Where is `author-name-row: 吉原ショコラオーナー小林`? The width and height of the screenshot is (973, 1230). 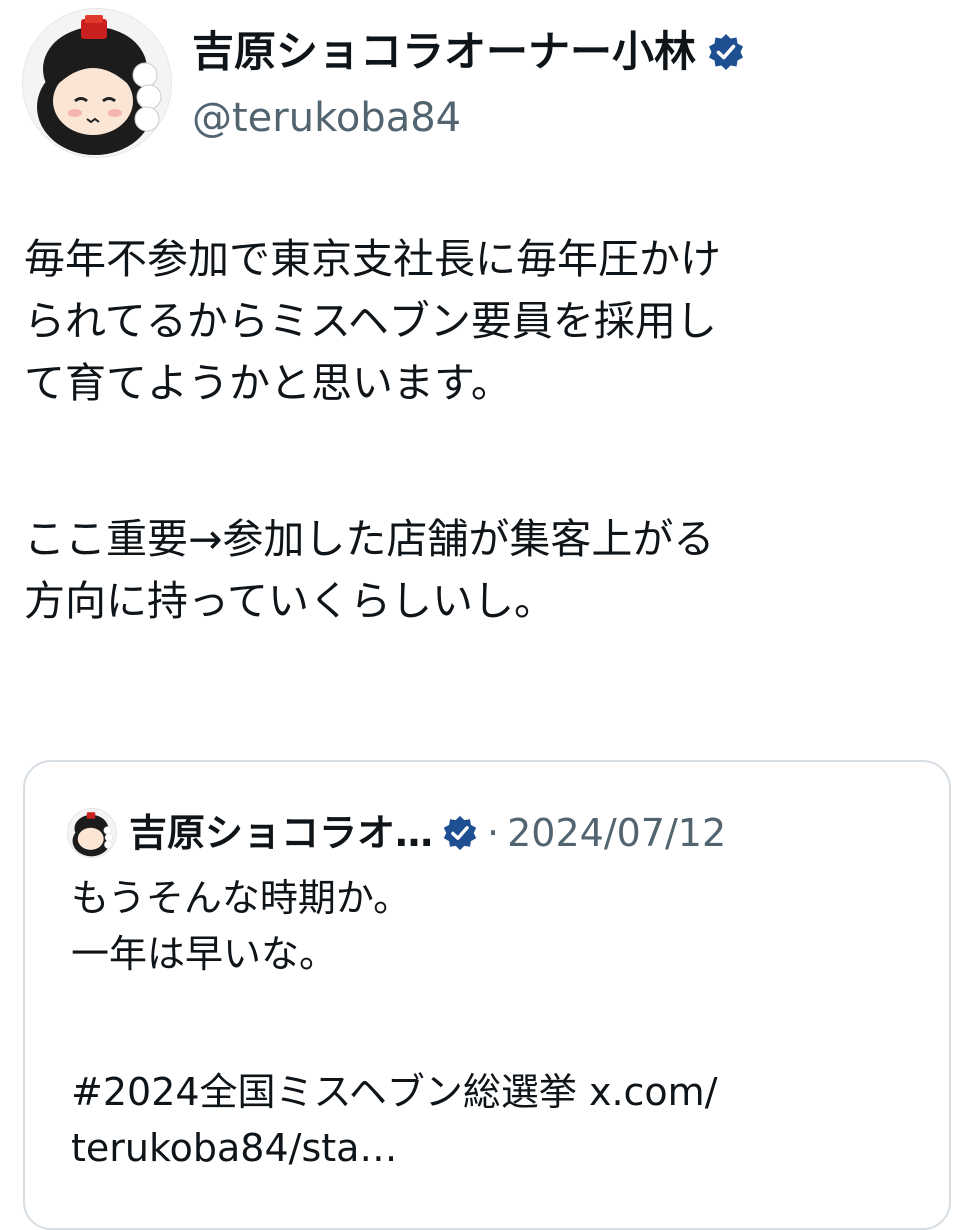
author-name-row: 吉原ショコラオーナー小林 is located at coordinates (469, 52).